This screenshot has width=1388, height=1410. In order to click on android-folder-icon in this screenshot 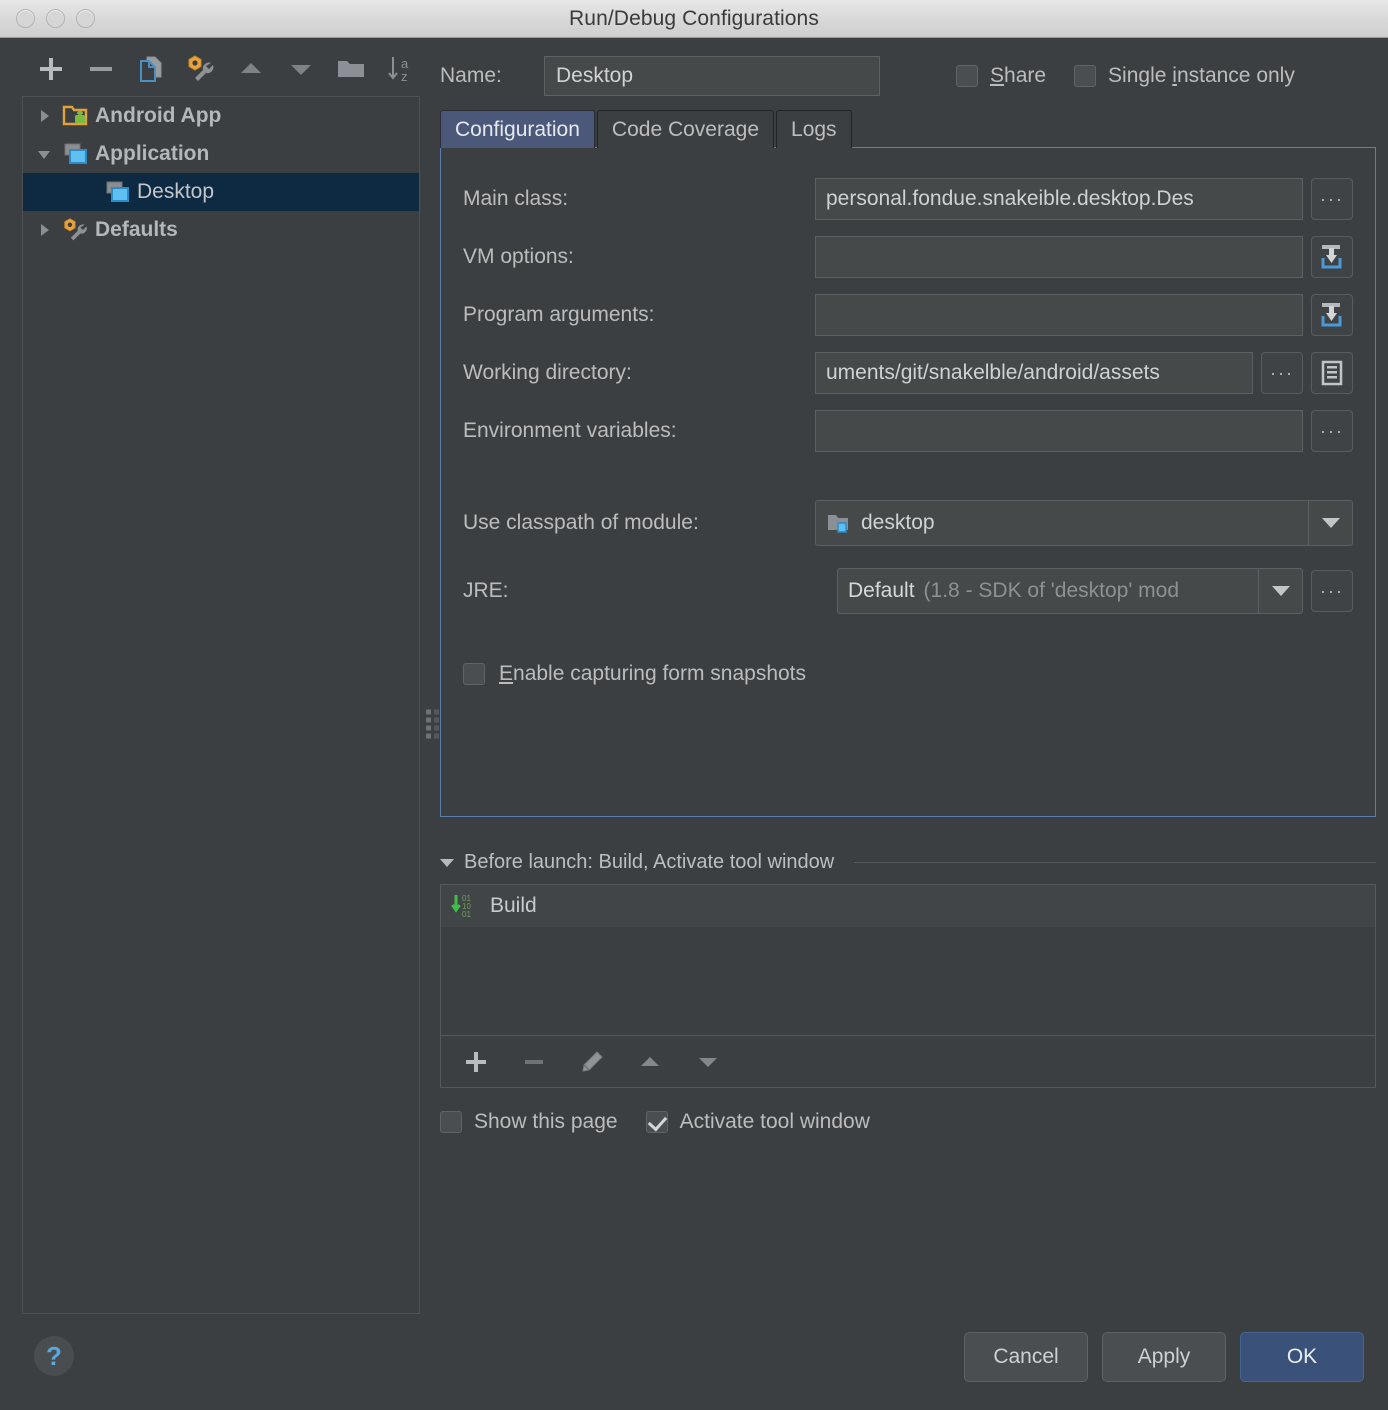, I will do `click(76, 116)`.